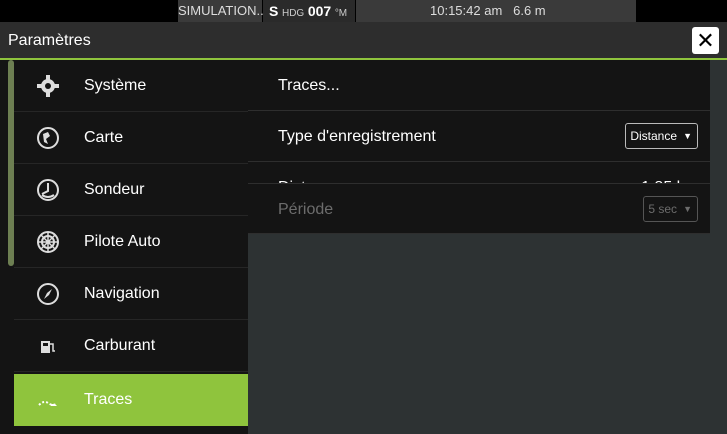 The image size is (727, 434). Describe the element at coordinates (49, 40) in the screenshot. I see `page-title: Paramètres` at that location.